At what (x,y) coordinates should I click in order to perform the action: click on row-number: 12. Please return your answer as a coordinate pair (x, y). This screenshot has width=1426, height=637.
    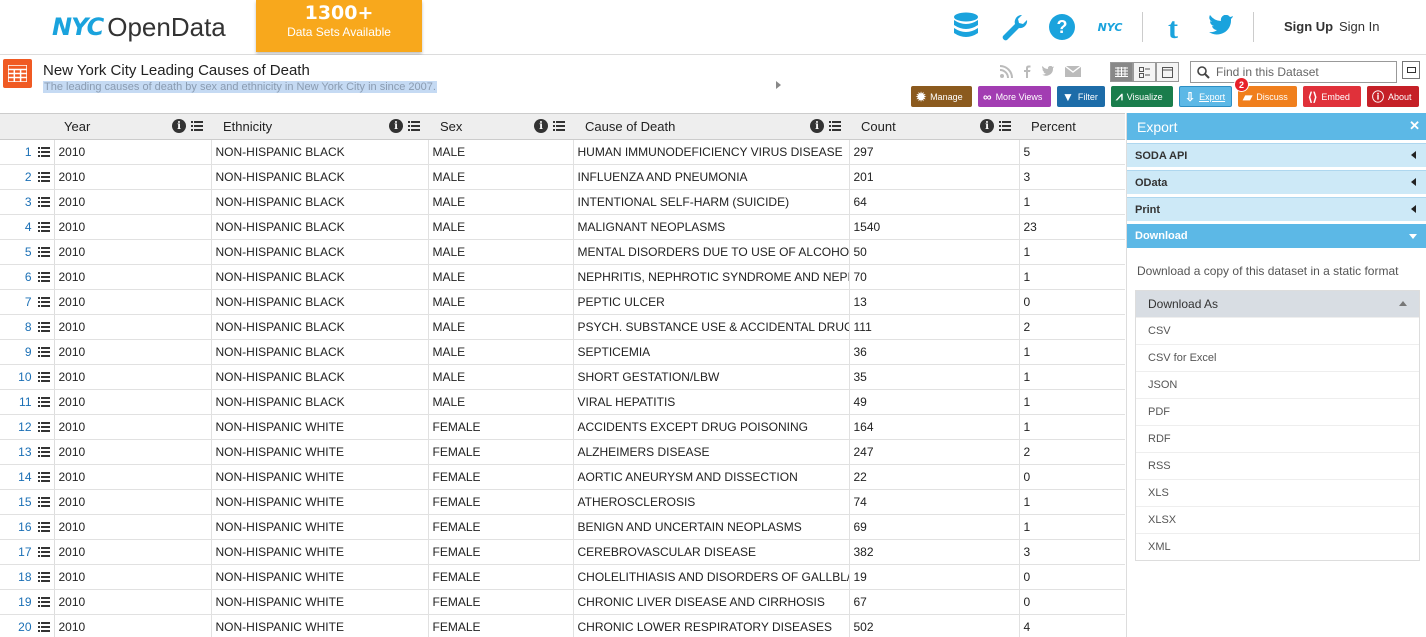
    Looking at the image, I should click on (27, 427).